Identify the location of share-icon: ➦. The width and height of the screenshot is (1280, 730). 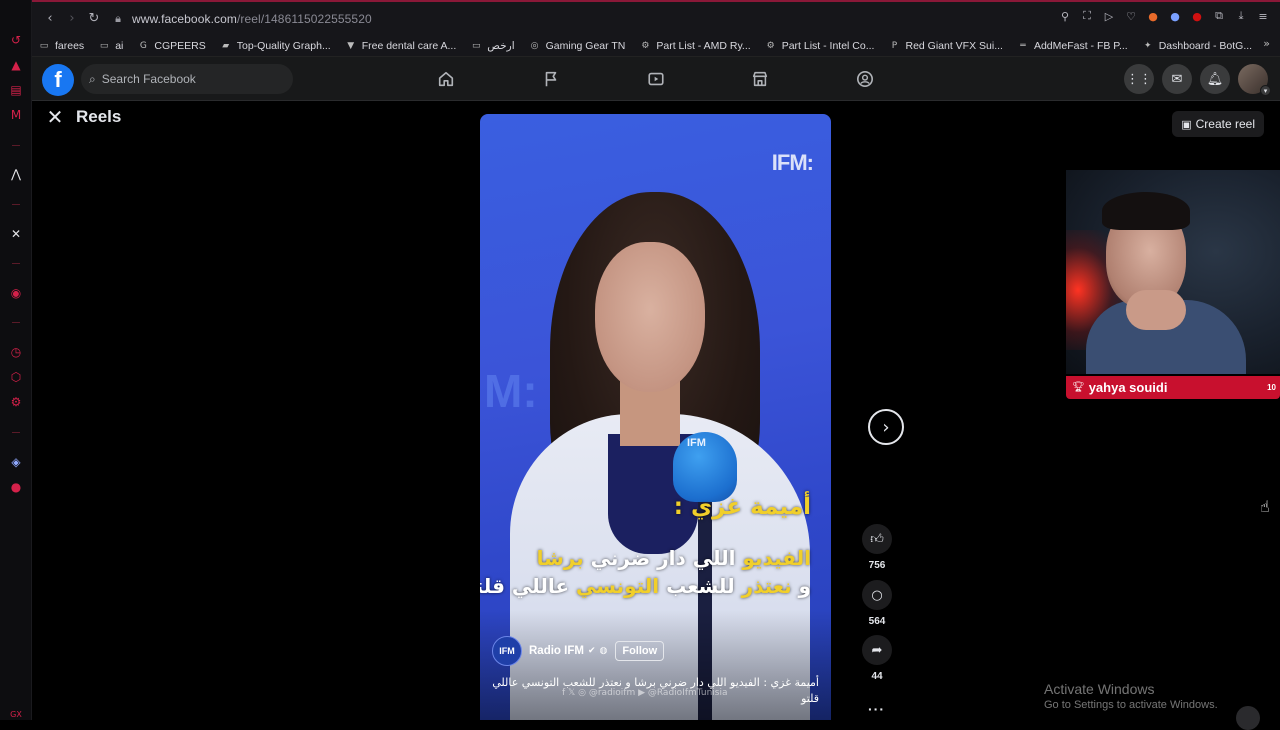
(877, 650).